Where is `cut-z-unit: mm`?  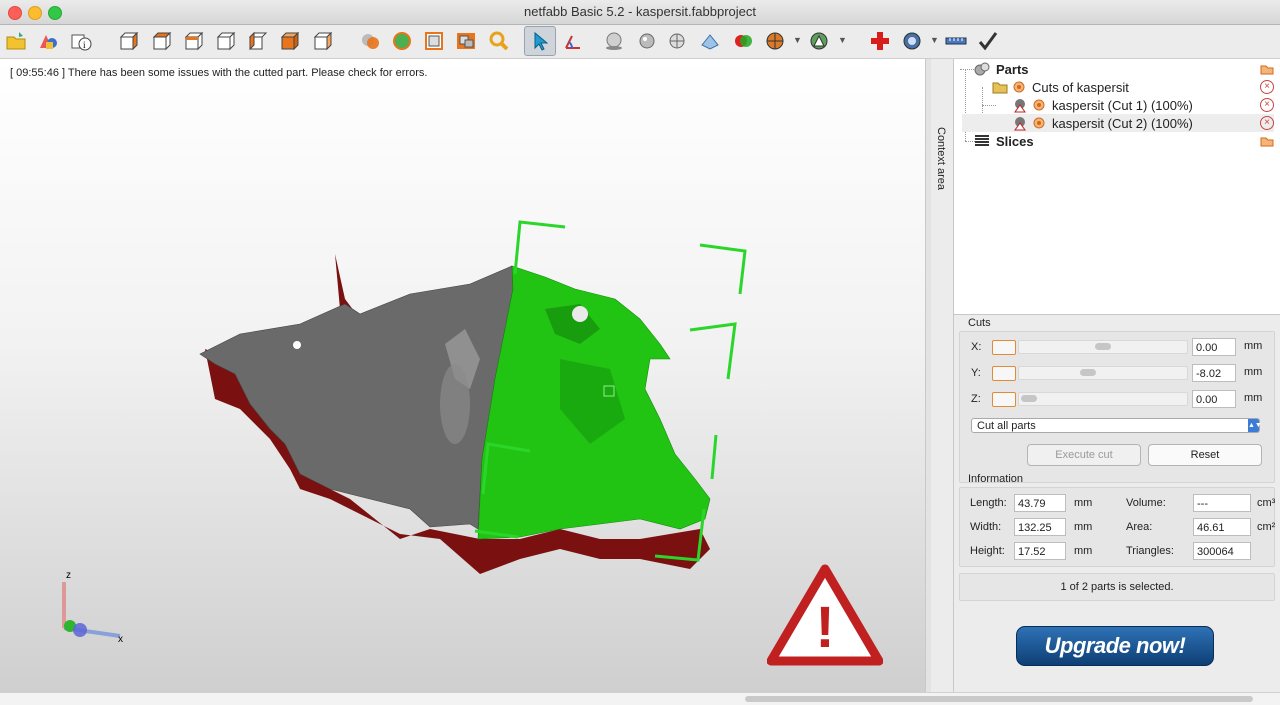 cut-z-unit: mm is located at coordinates (1253, 398).